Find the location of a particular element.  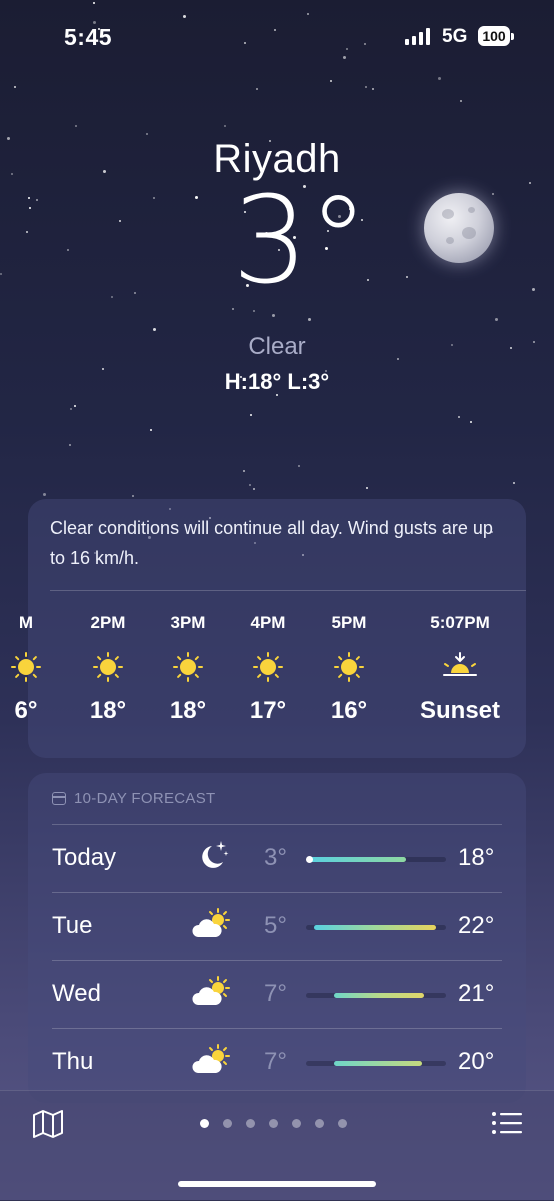

high-low: H:18° L:3° is located at coordinates (277, 381).